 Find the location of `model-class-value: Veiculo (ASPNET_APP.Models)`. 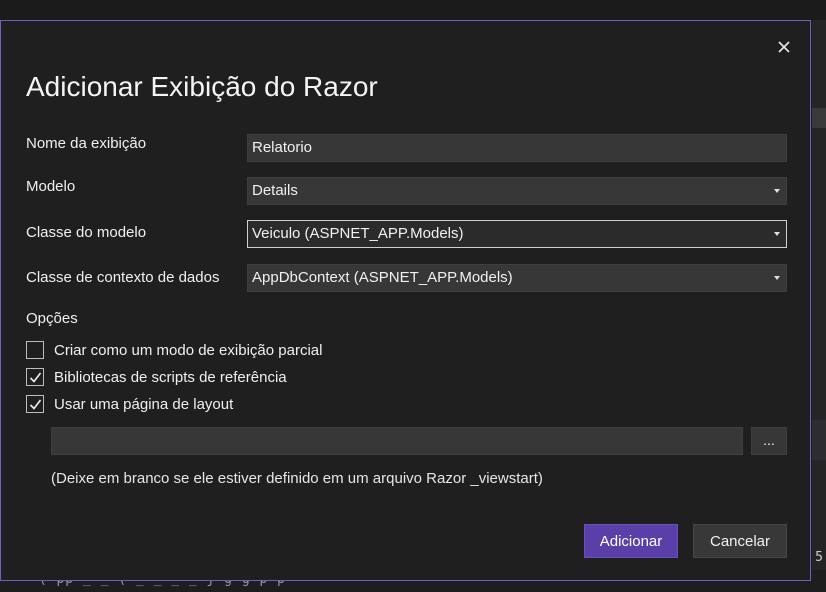

model-class-value: Veiculo (ASPNET_APP.Models) is located at coordinates (358, 233).